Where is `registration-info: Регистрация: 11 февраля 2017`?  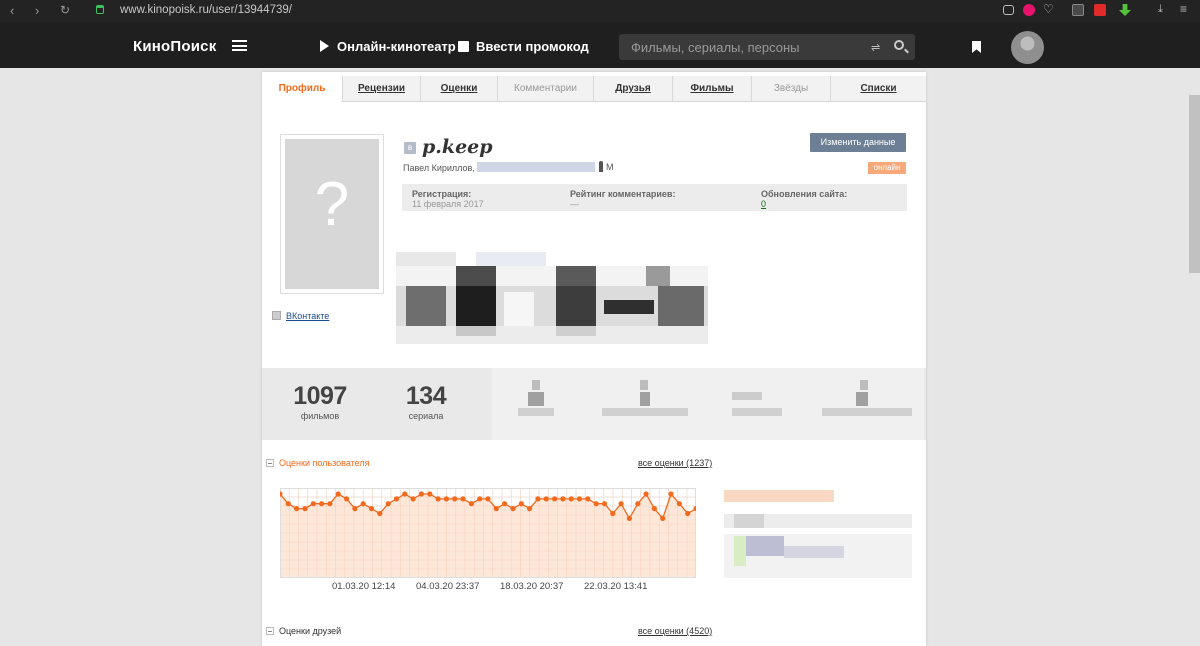
registration-info: Регистрация: 11 февраля 2017 is located at coordinates (448, 199).